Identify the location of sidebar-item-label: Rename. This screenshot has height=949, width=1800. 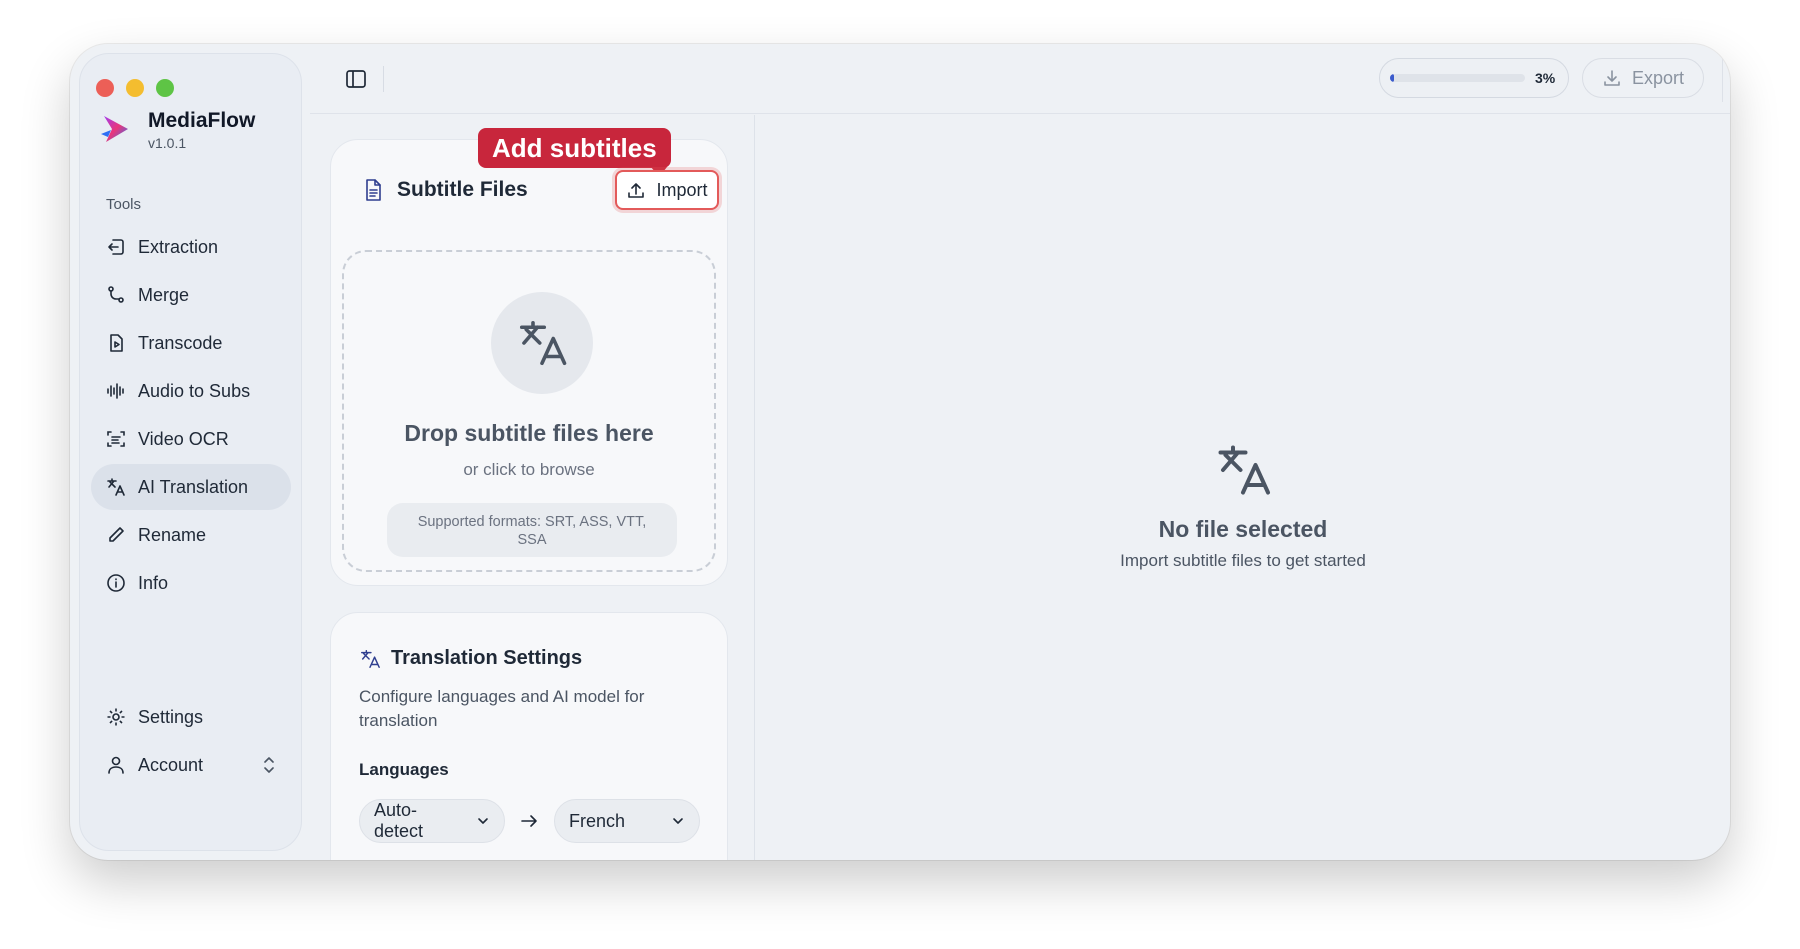
(172, 534).